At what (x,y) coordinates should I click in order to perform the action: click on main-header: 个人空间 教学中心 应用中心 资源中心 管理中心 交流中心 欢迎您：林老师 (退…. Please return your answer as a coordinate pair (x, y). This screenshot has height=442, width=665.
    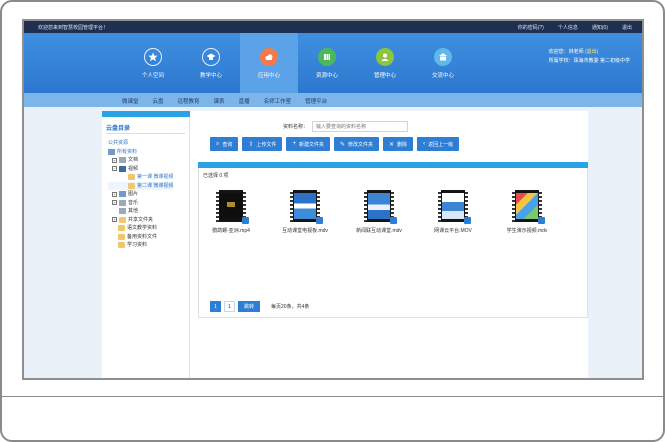
    Looking at the image, I should click on (333, 63).